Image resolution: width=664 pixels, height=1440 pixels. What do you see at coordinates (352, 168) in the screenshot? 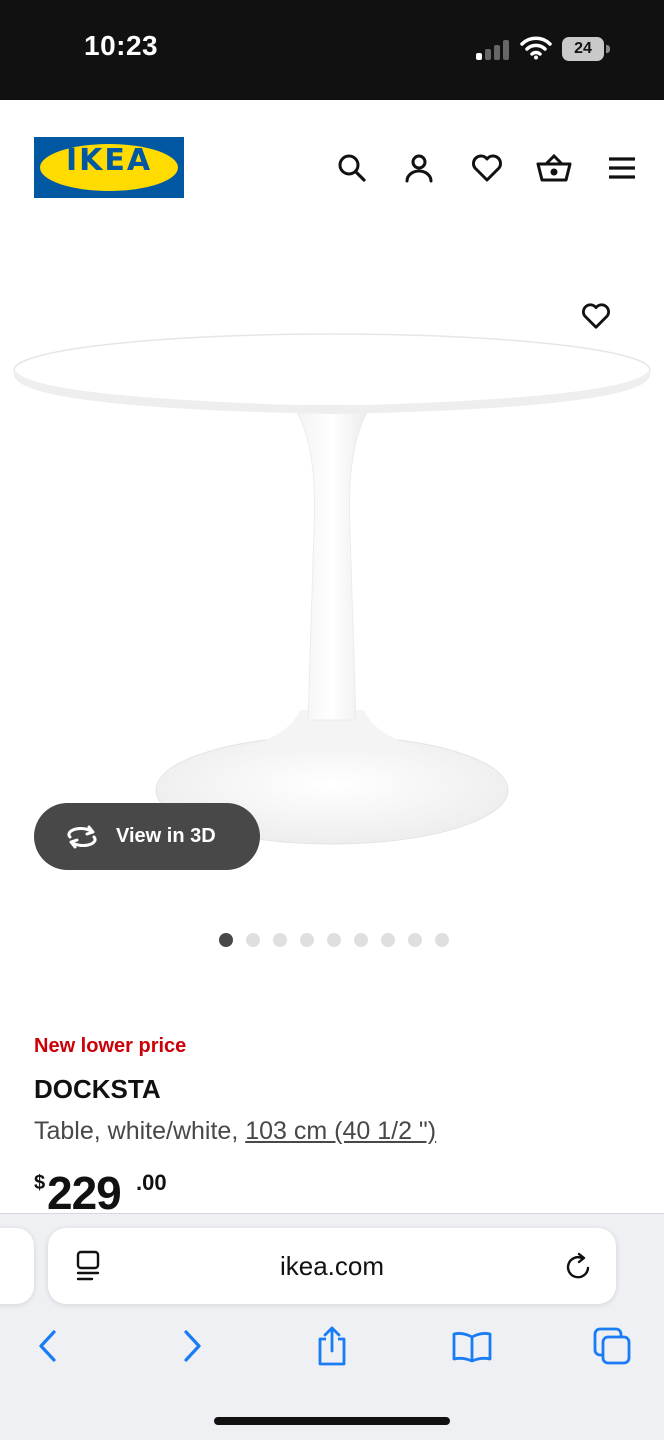
I see `search-icon` at bounding box center [352, 168].